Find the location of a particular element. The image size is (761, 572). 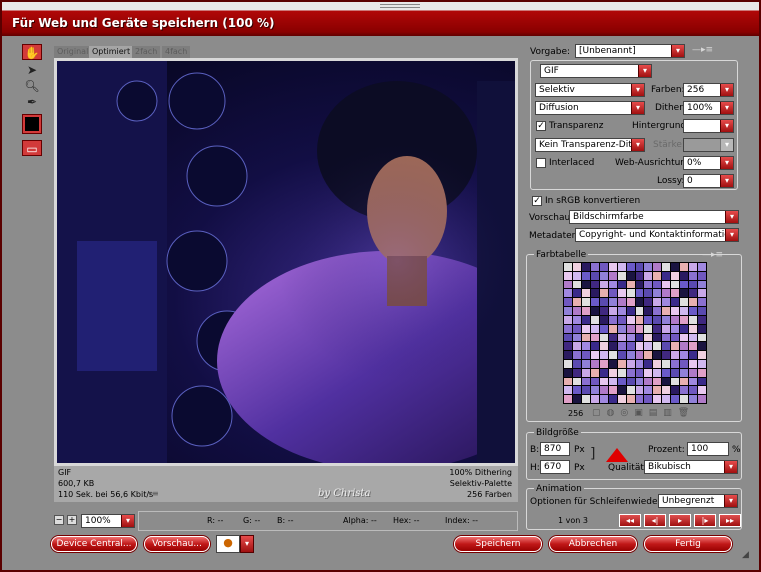

window-grip is located at coordinates (400, 6).